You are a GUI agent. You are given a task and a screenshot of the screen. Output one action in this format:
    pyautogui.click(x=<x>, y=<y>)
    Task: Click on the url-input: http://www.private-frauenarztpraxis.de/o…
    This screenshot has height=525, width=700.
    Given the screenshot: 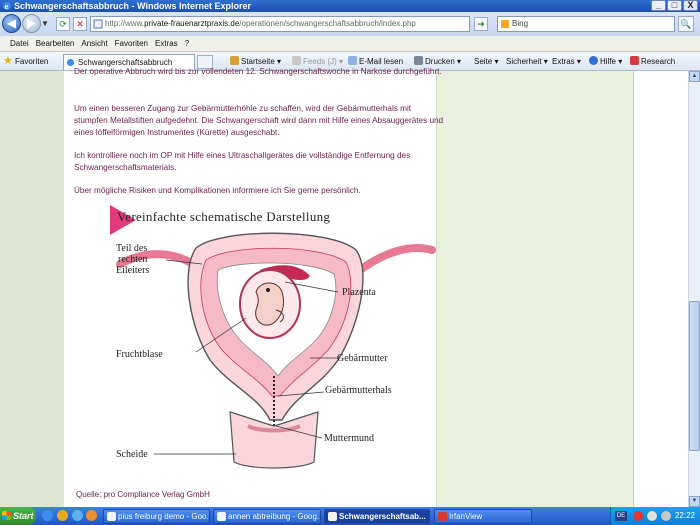 What is the action you would take?
    pyautogui.click(x=280, y=24)
    